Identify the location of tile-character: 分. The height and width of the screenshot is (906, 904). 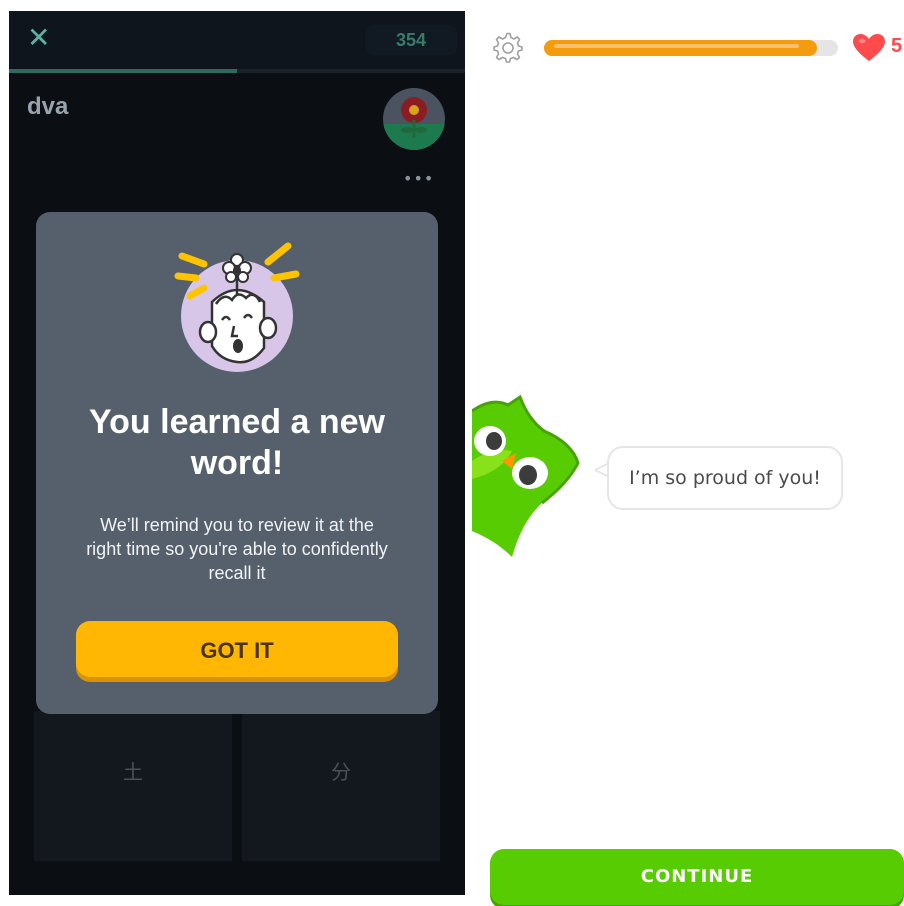
(341, 772).